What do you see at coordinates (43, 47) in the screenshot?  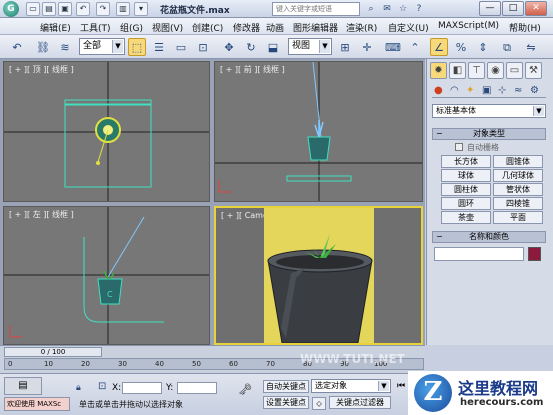 I see `link-icon: ⛓` at bounding box center [43, 47].